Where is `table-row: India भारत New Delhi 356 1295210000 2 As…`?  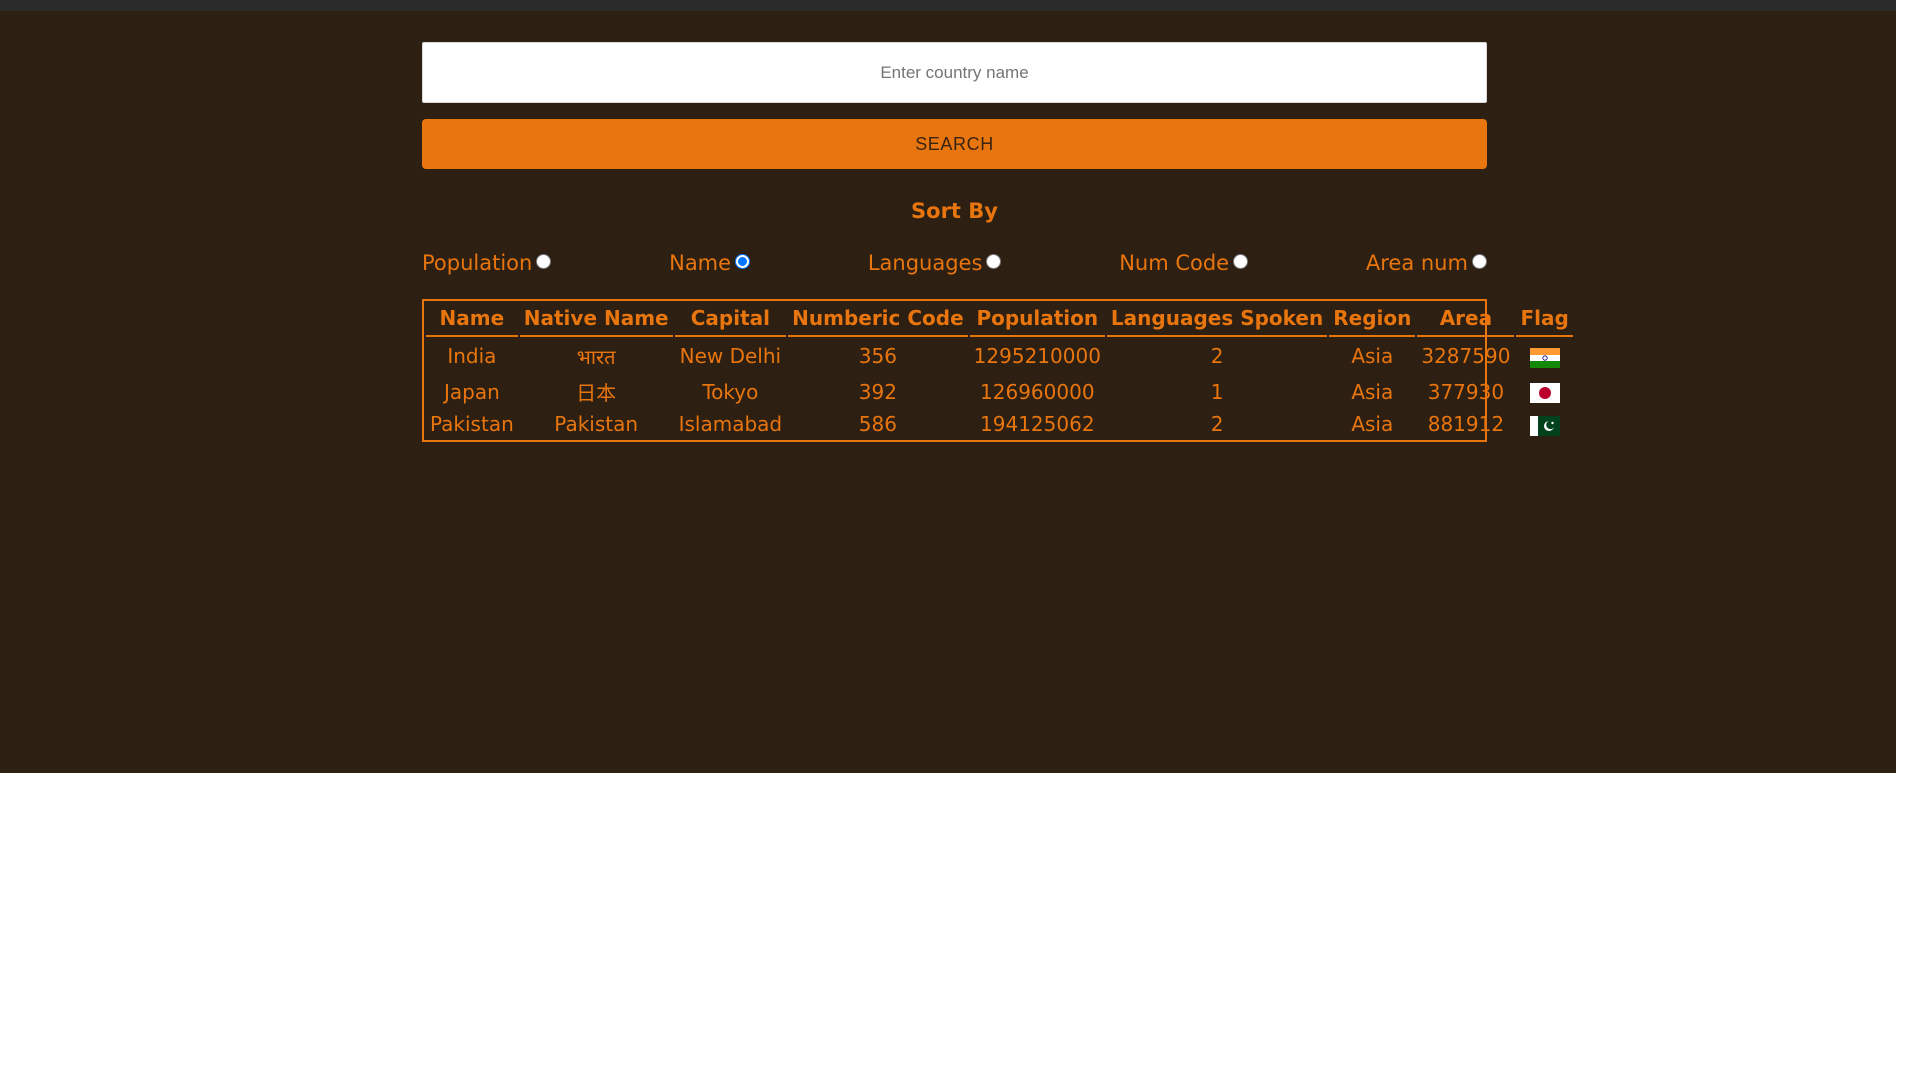
table-row: India भारत New Delhi 356 1295210000 2 As… is located at coordinates (999, 356).